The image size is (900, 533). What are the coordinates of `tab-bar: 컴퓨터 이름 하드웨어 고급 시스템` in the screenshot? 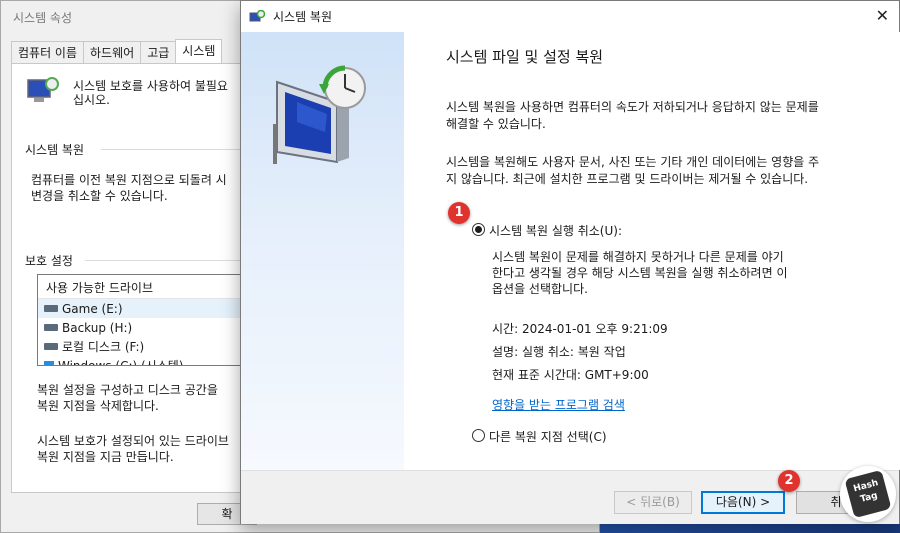 It's located at (117, 51).